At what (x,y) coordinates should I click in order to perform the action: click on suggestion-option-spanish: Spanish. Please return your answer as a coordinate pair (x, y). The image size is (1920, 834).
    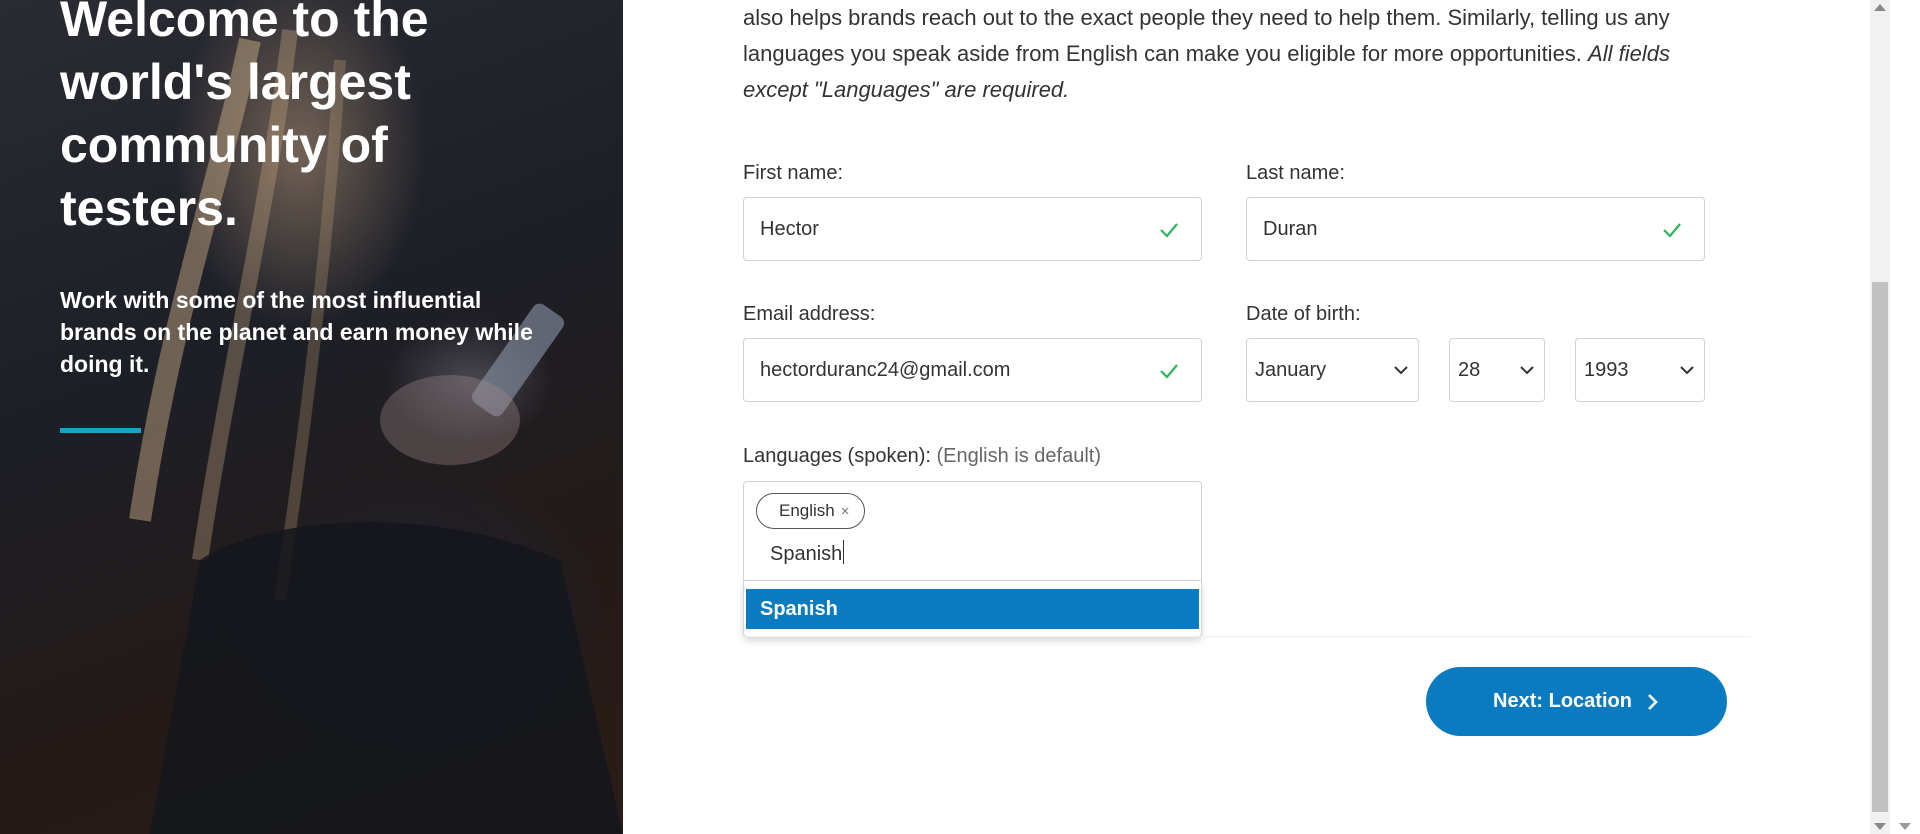
    Looking at the image, I should click on (972, 609).